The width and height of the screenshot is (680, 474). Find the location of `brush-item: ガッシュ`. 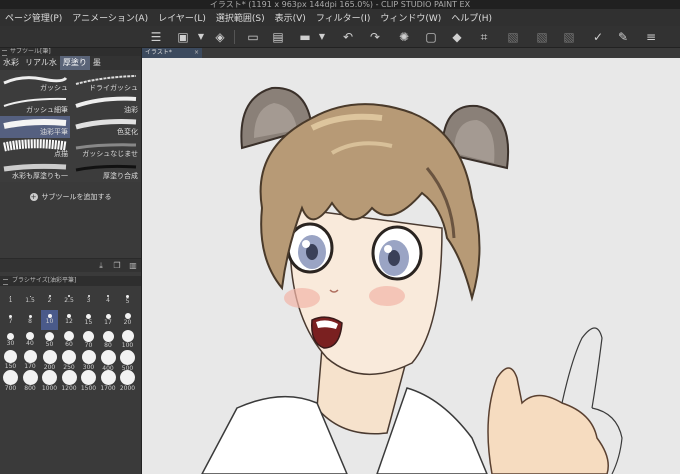

brush-item: ガッシュ is located at coordinates (35, 83).